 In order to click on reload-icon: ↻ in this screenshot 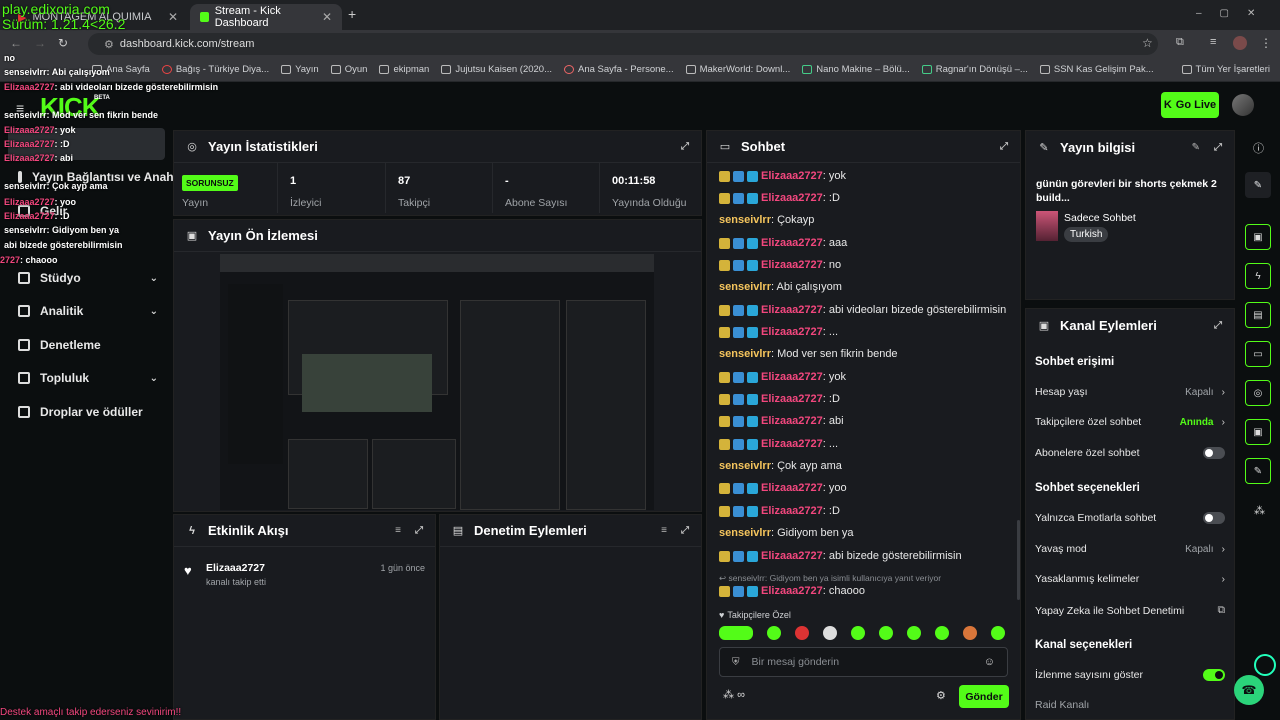, I will do `click(63, 43)`.